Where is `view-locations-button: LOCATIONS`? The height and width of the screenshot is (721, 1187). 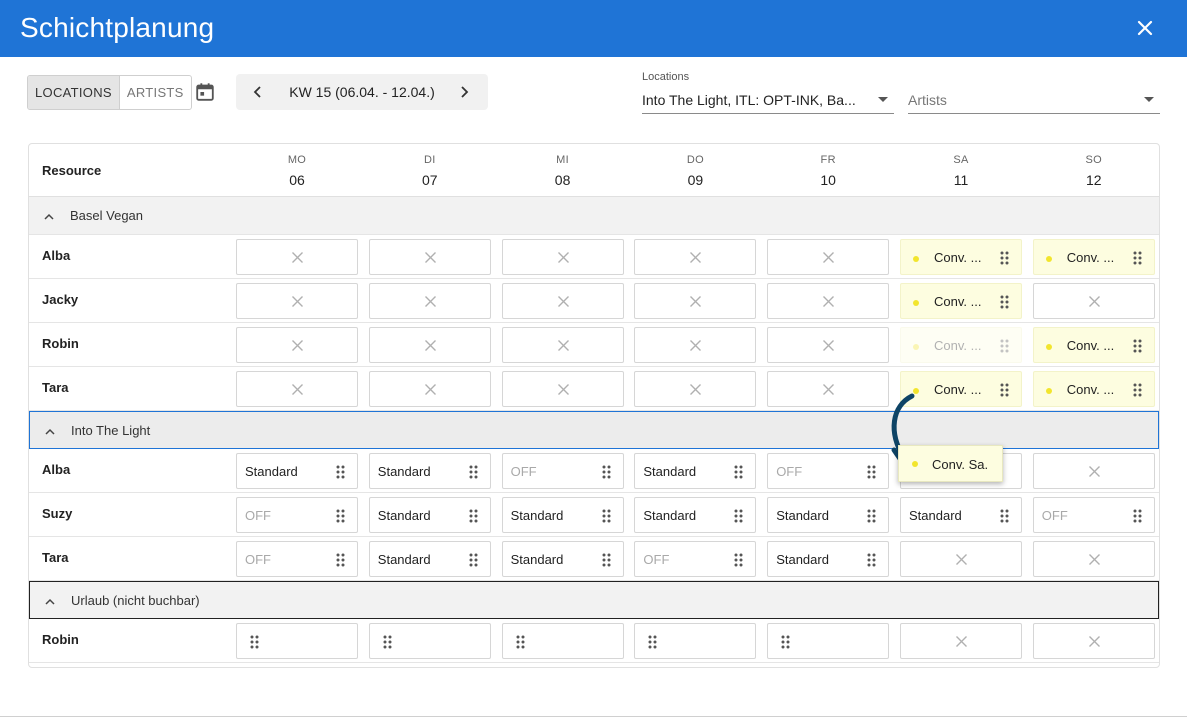
view-locations-button: LOCATIONS is located at coordinates (74, 92).